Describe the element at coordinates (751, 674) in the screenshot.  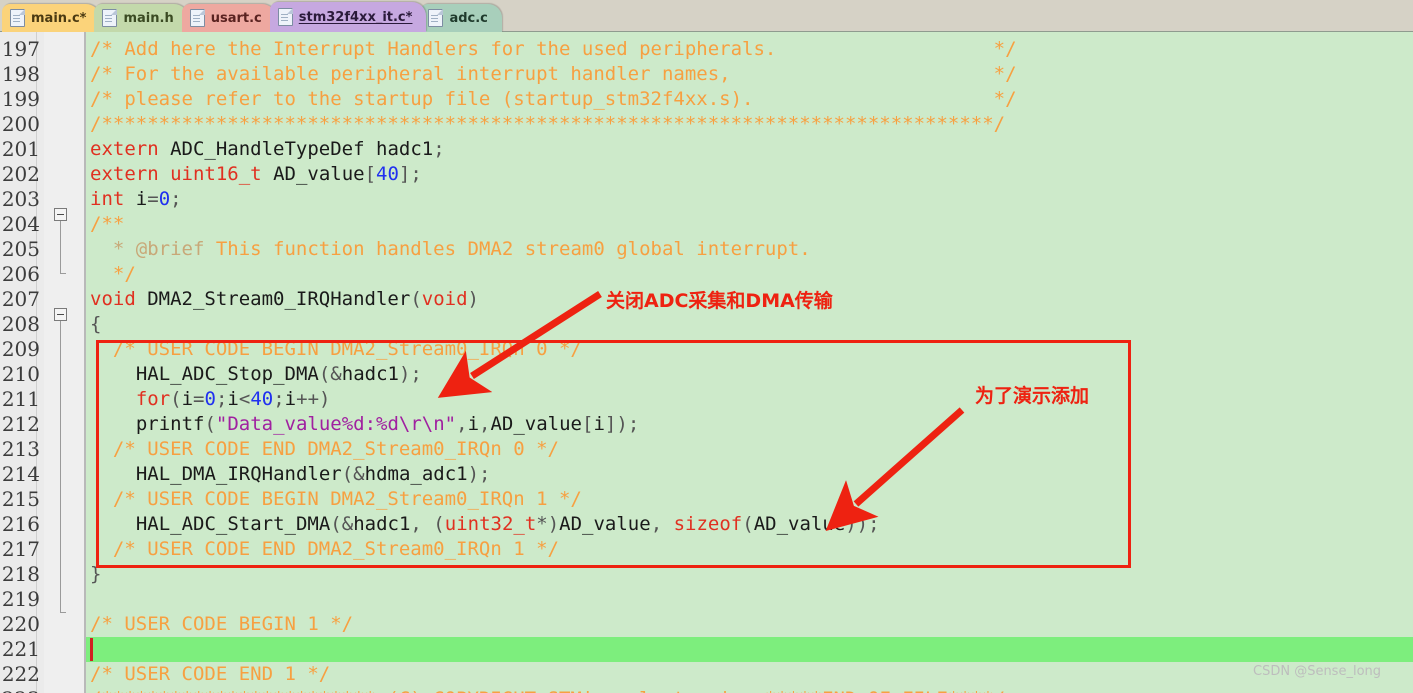
I see `code-line: /* USER CODE END 1 */` at that location.